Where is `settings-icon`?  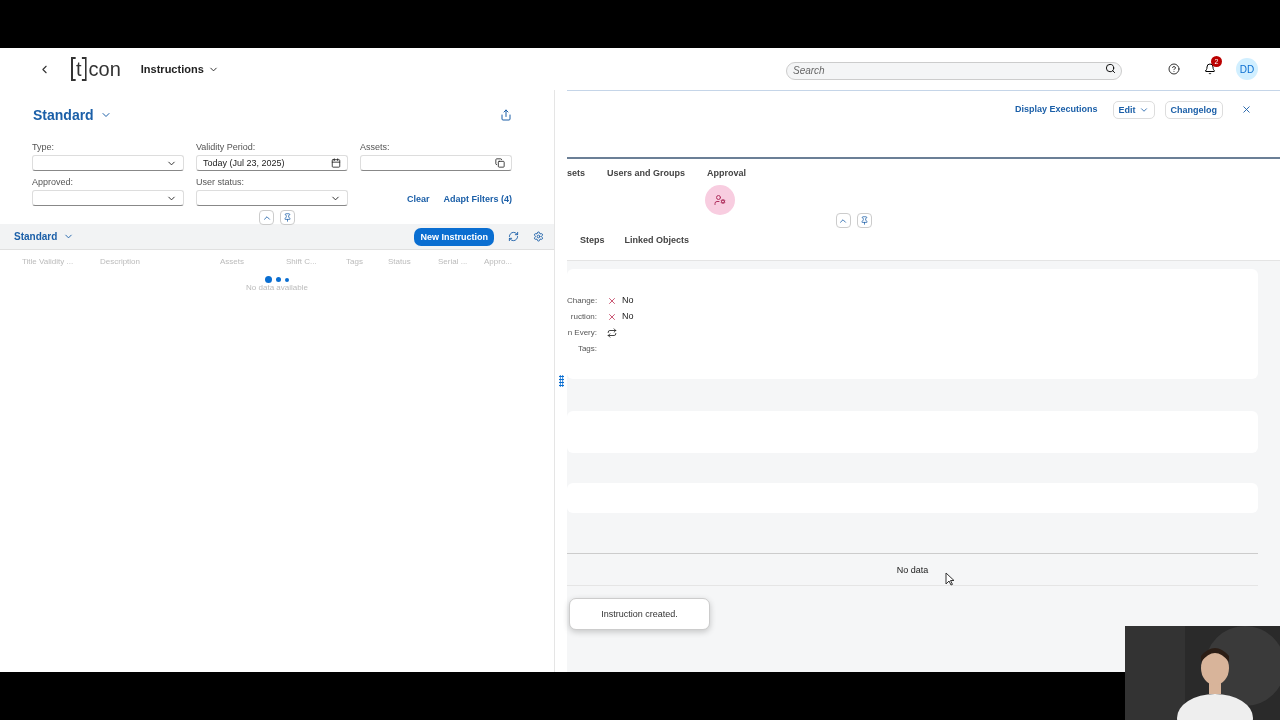
settings-icon is located at coordinates (538, 236).